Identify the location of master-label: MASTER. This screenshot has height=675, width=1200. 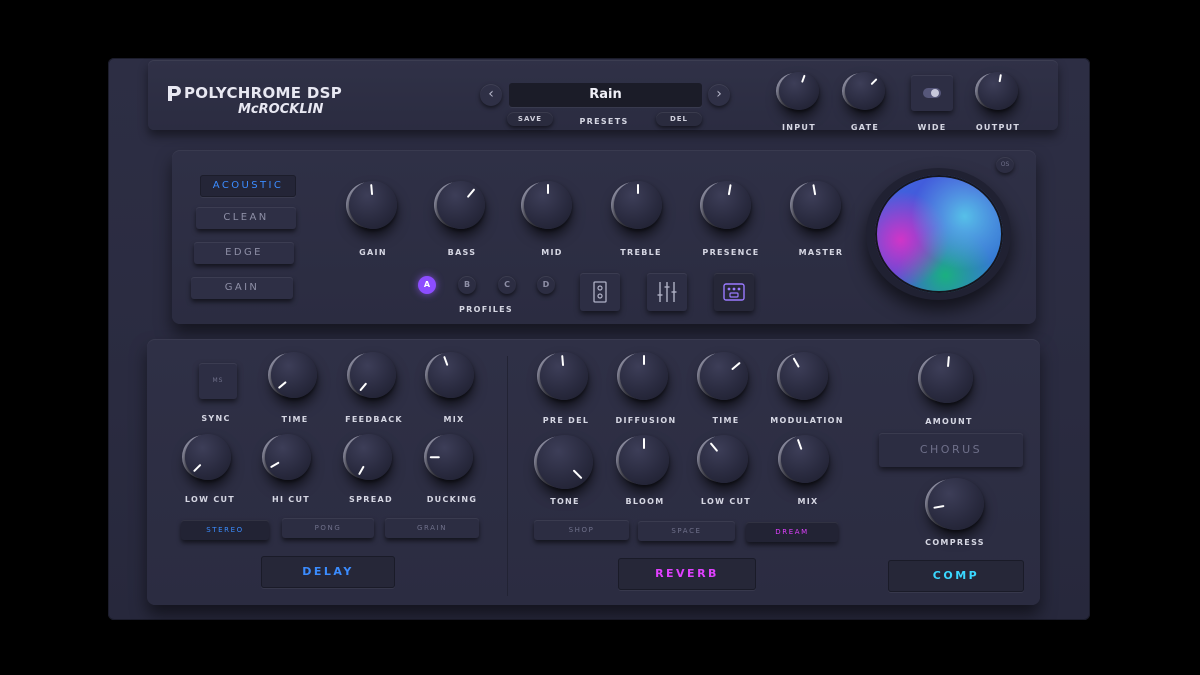
(821, 252).